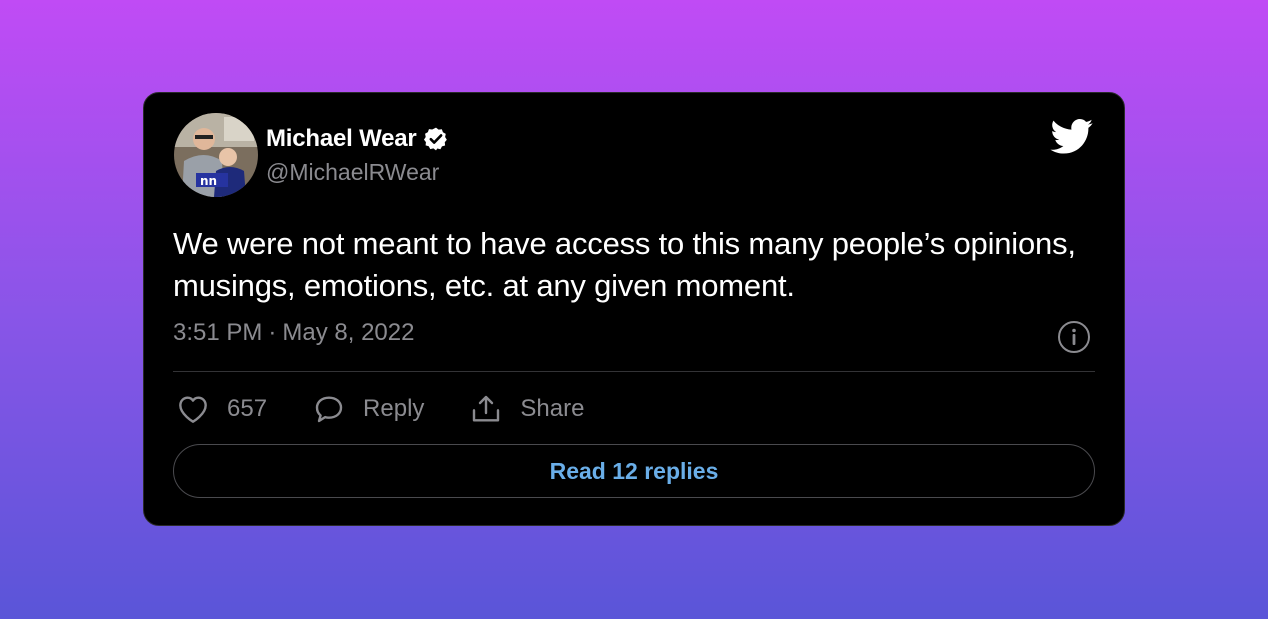 This screenshot has width=1268, height=619. Describe the element at coordinates (436, 139) in the screenshot. I see `verified-badge-icon` at that location.